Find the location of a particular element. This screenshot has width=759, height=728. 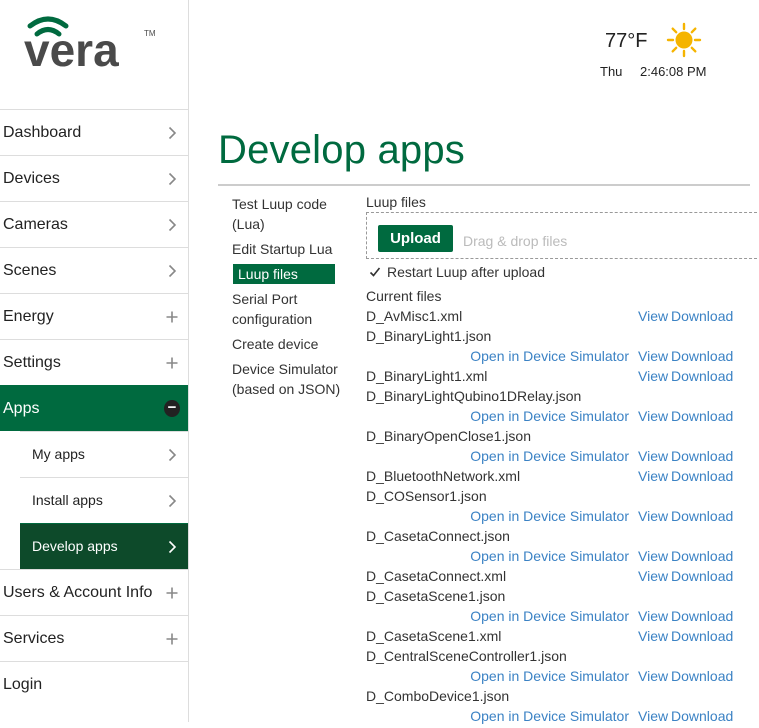

file-name: D_BinaryLight1.xml is located at coordinates (427, 376).